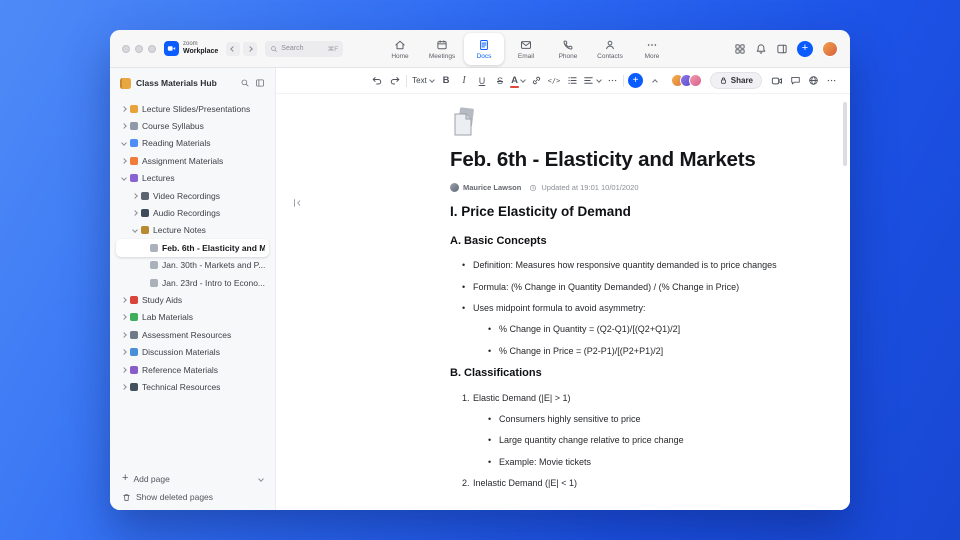 Image resolution: width=960 pixels, height=540 pixels. What do you see at coordinates (192, 125) in the screenshot?
I see `tree-item: Course Syllabus` at bounding box center [192, 125].